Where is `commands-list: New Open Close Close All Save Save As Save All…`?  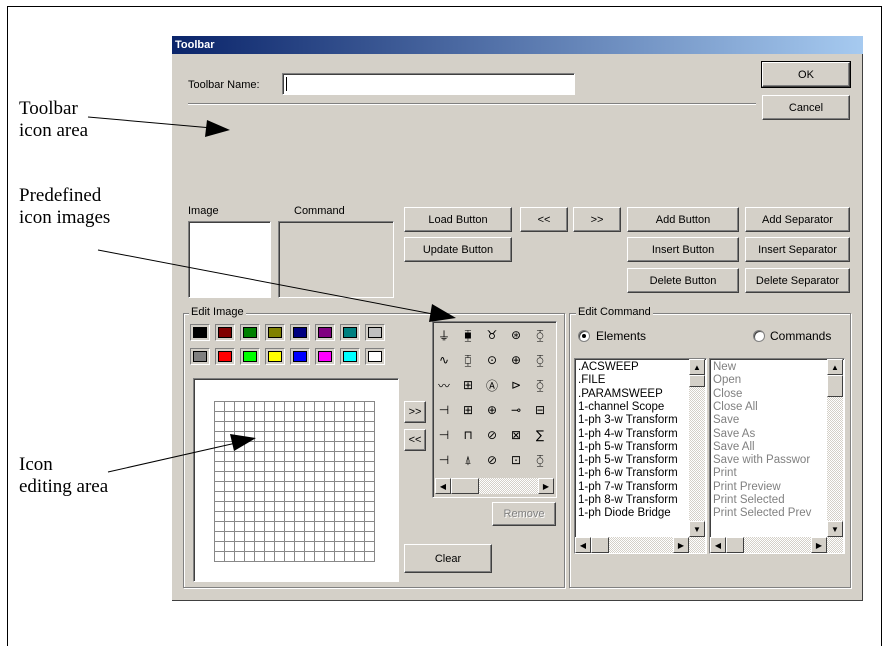
commands-list: New Open Close Close All Save Save As Save All… is located at coordinates (777, 456).